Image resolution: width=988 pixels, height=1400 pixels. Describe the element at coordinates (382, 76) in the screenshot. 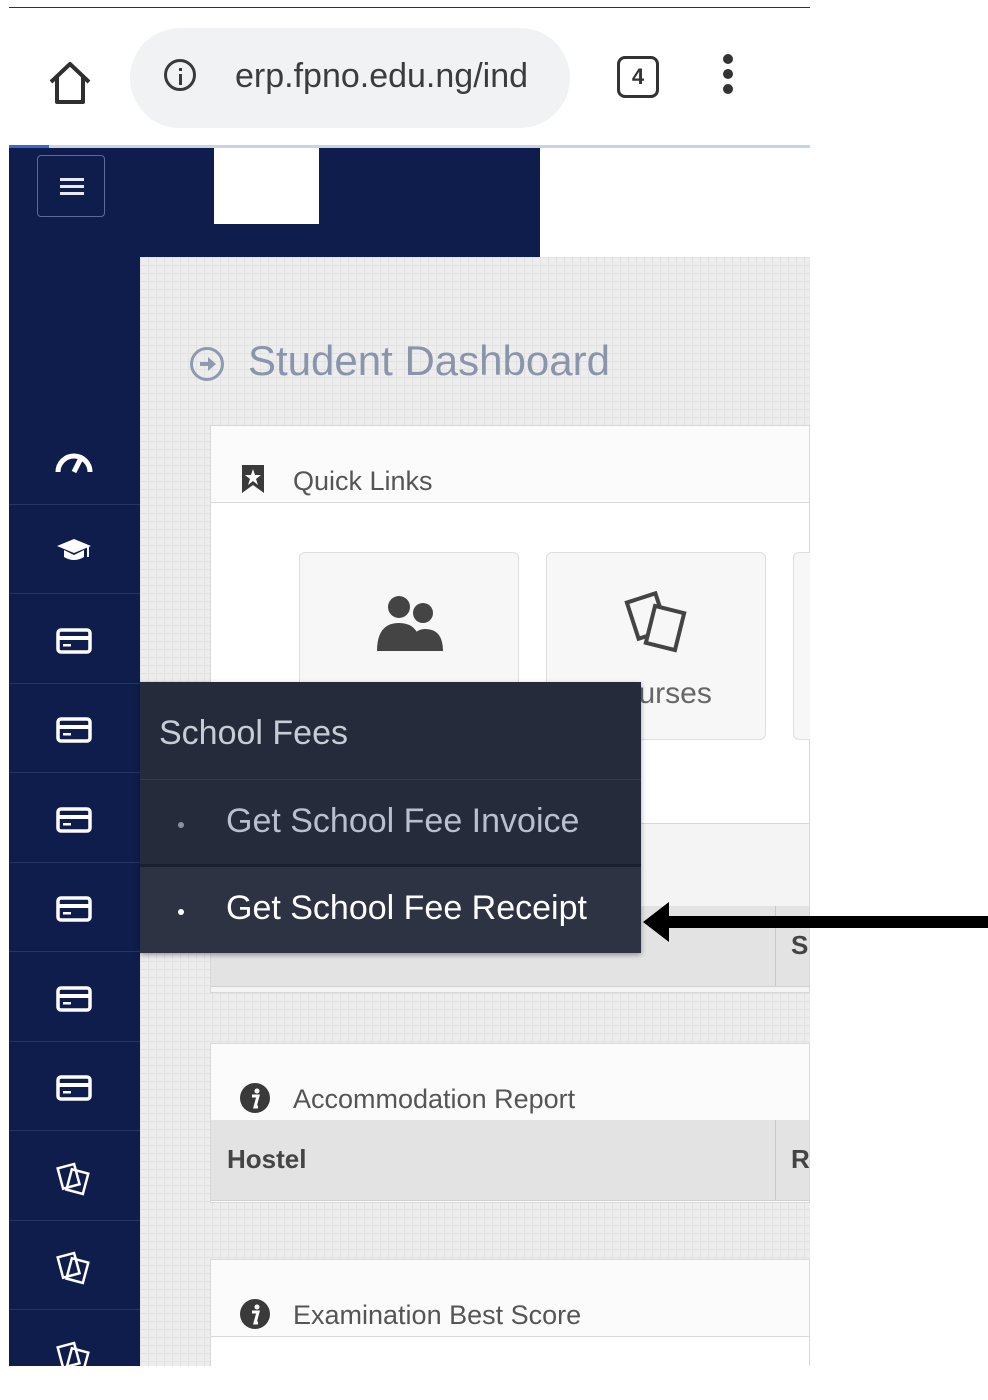

I see `url-text: erp.fpno.edu.ng/ind` at that location.